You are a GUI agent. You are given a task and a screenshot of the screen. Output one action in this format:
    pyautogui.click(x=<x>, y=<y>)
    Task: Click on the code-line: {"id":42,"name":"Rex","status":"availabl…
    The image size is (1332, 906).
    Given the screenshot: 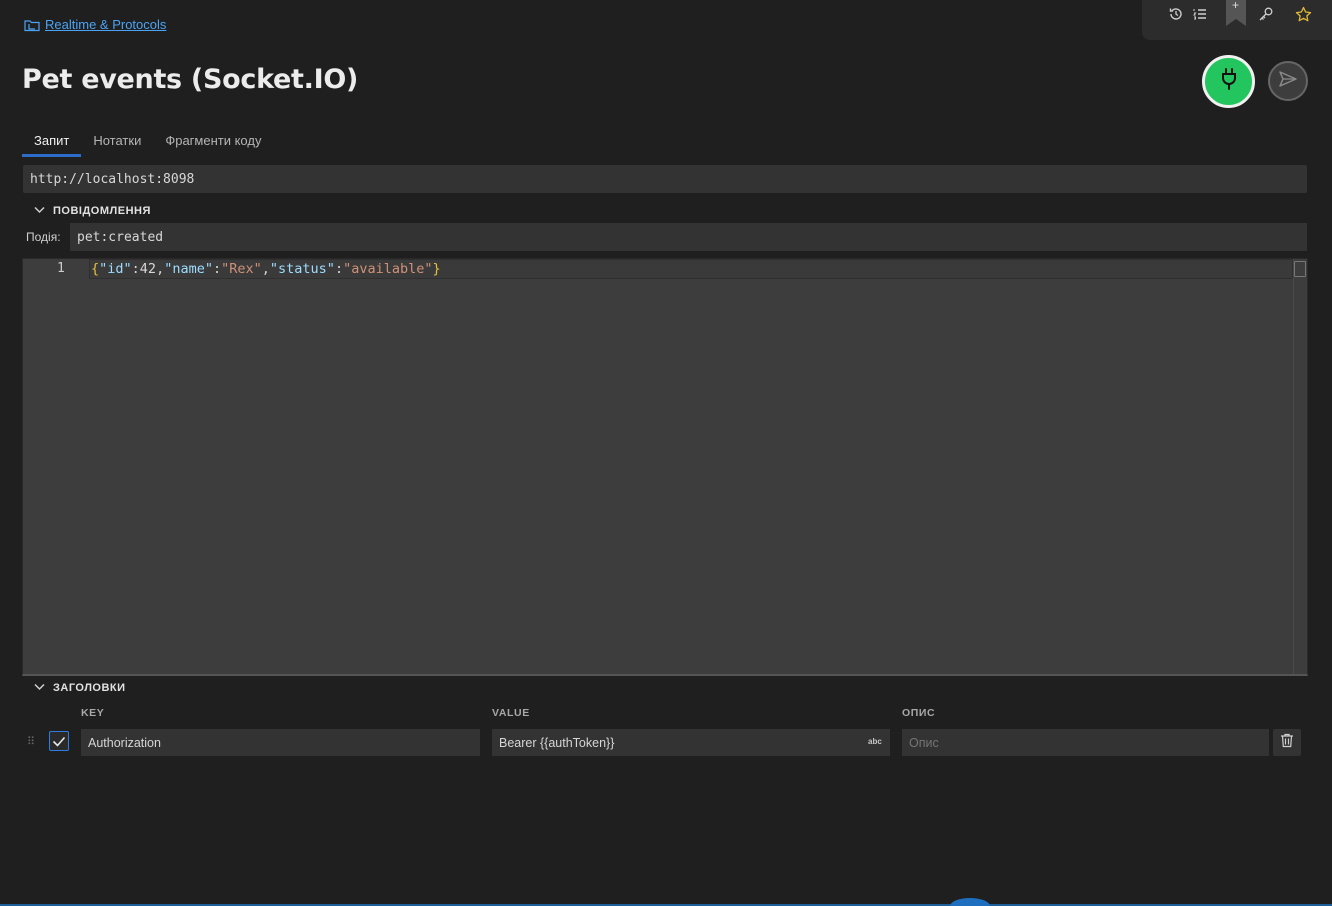 What is the action you would take?
    pyautogui.click(x=266, y=269)
    